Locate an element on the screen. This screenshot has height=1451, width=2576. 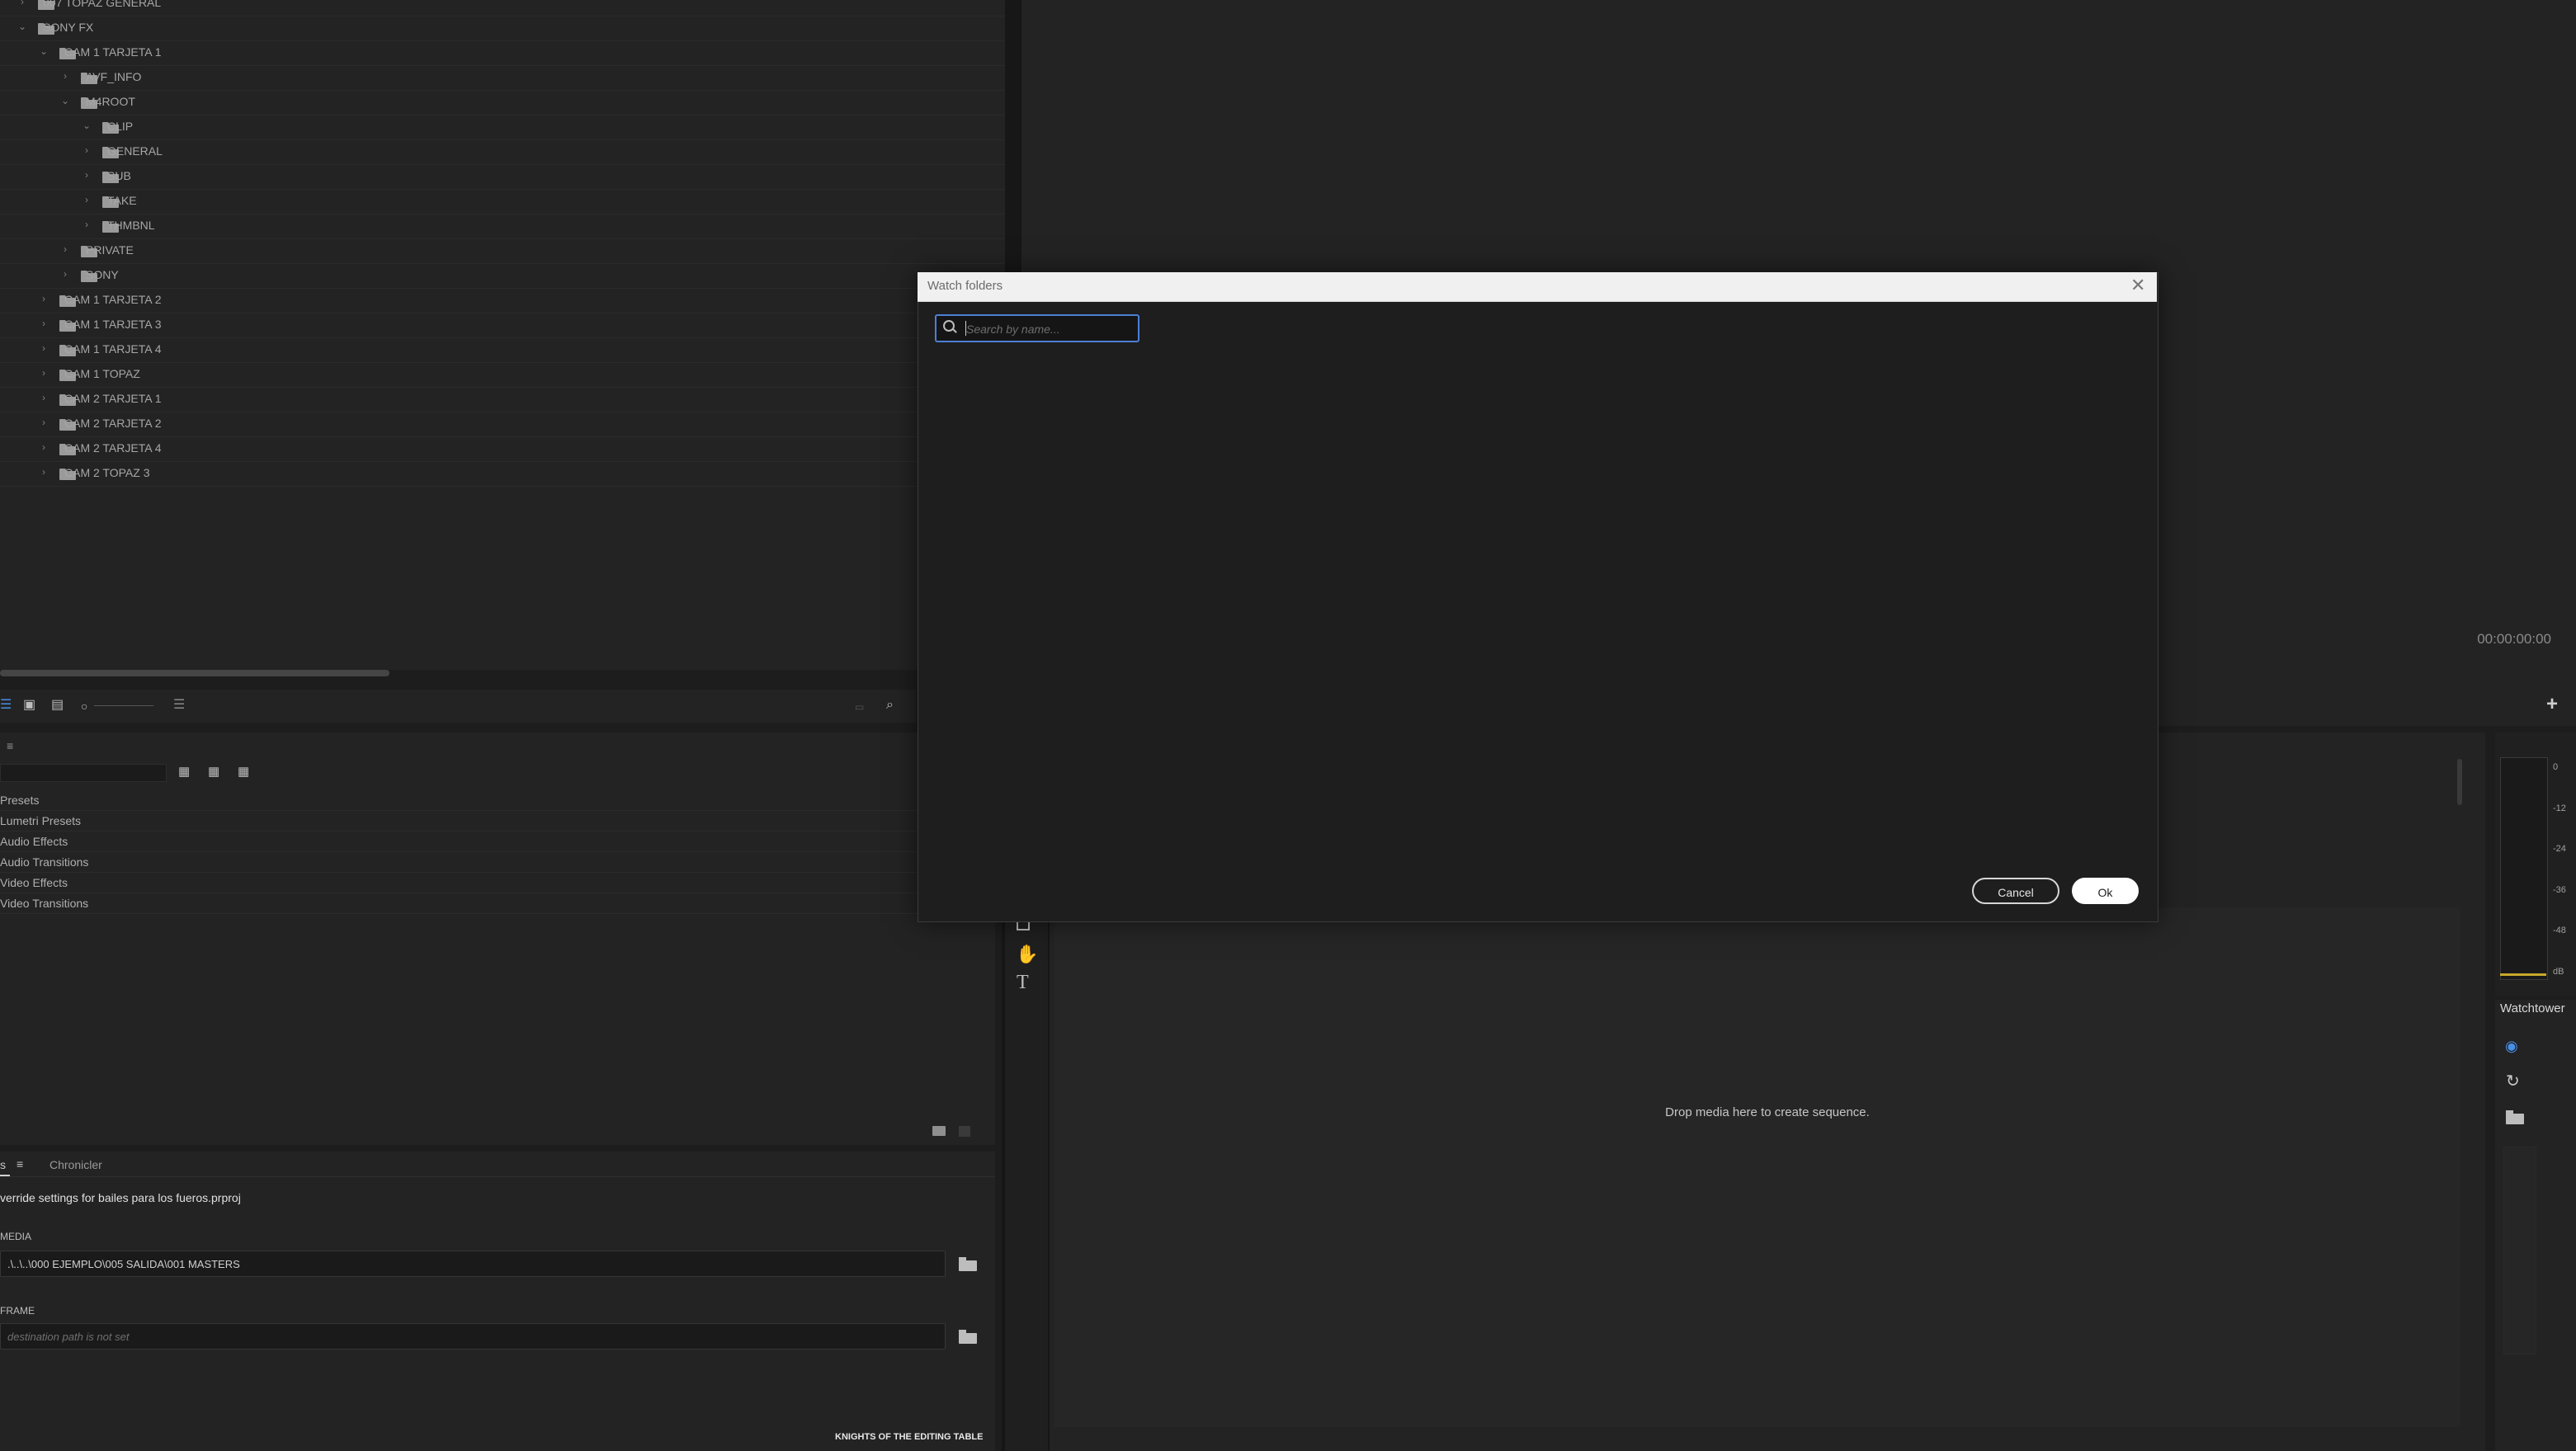
tree-row: › 007 TOPAZ GENERAL is located at coordinates (502, 8).